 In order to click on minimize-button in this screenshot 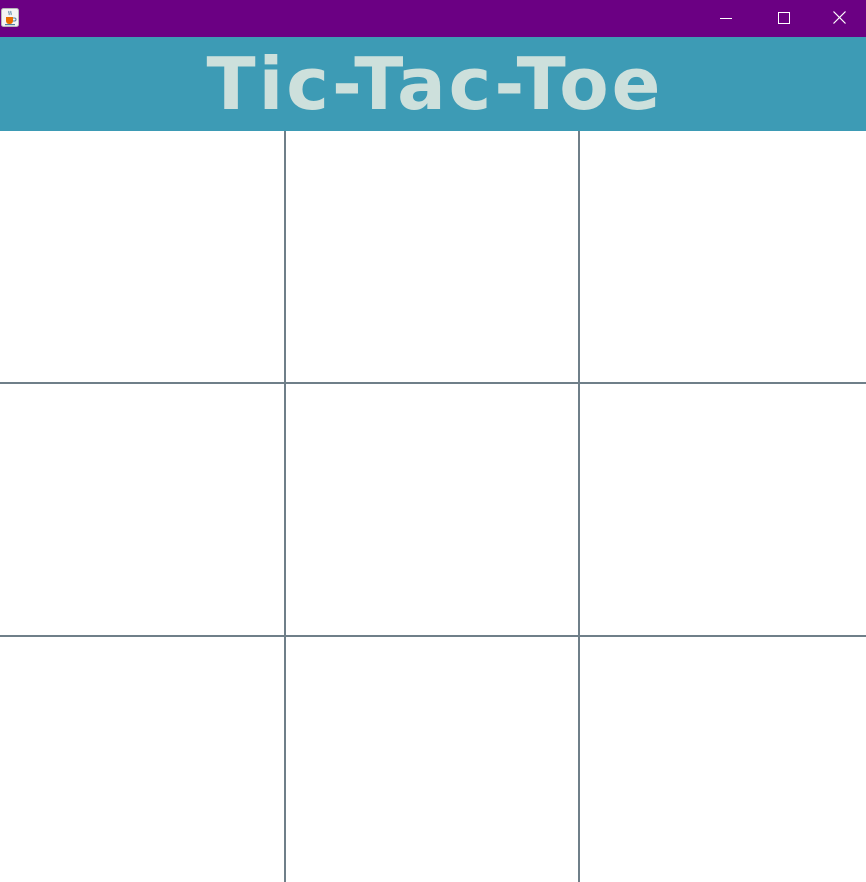, I will do `click(726, 18)`.